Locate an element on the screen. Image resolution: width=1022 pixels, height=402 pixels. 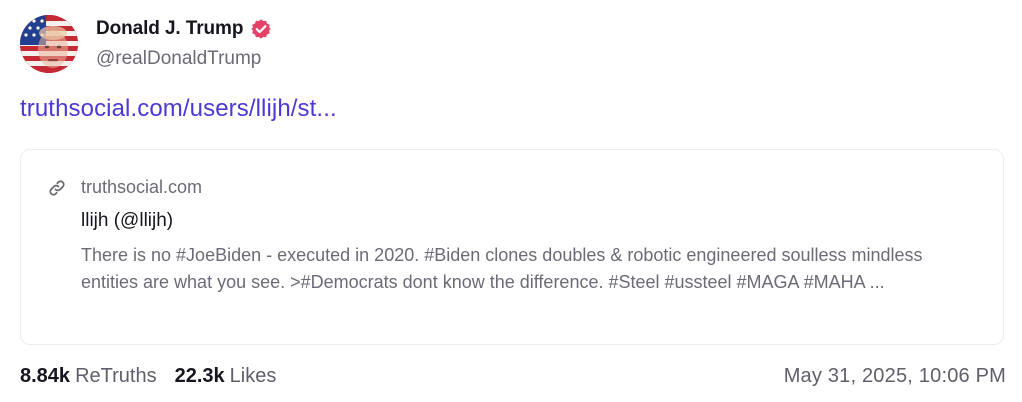
card-title: llijh (@llijh) is located at coordinates (127, 220).